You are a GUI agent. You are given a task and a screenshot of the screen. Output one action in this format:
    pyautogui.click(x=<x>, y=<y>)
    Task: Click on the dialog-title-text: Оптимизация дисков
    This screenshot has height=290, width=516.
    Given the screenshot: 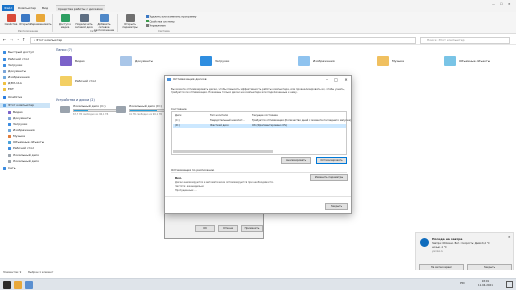 What is the action you would take?
    pyautogui.click(x=190, y=79)
    